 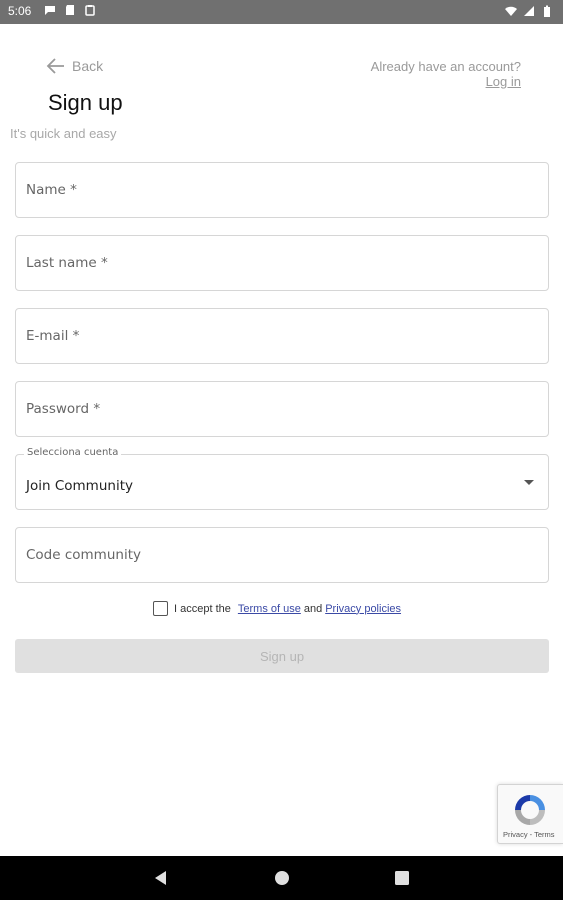 What do you see at coordinates (63, 133) in the screenshot?
I see `page-subtitle: It's quick and easy` at bounding box center [63, 133].